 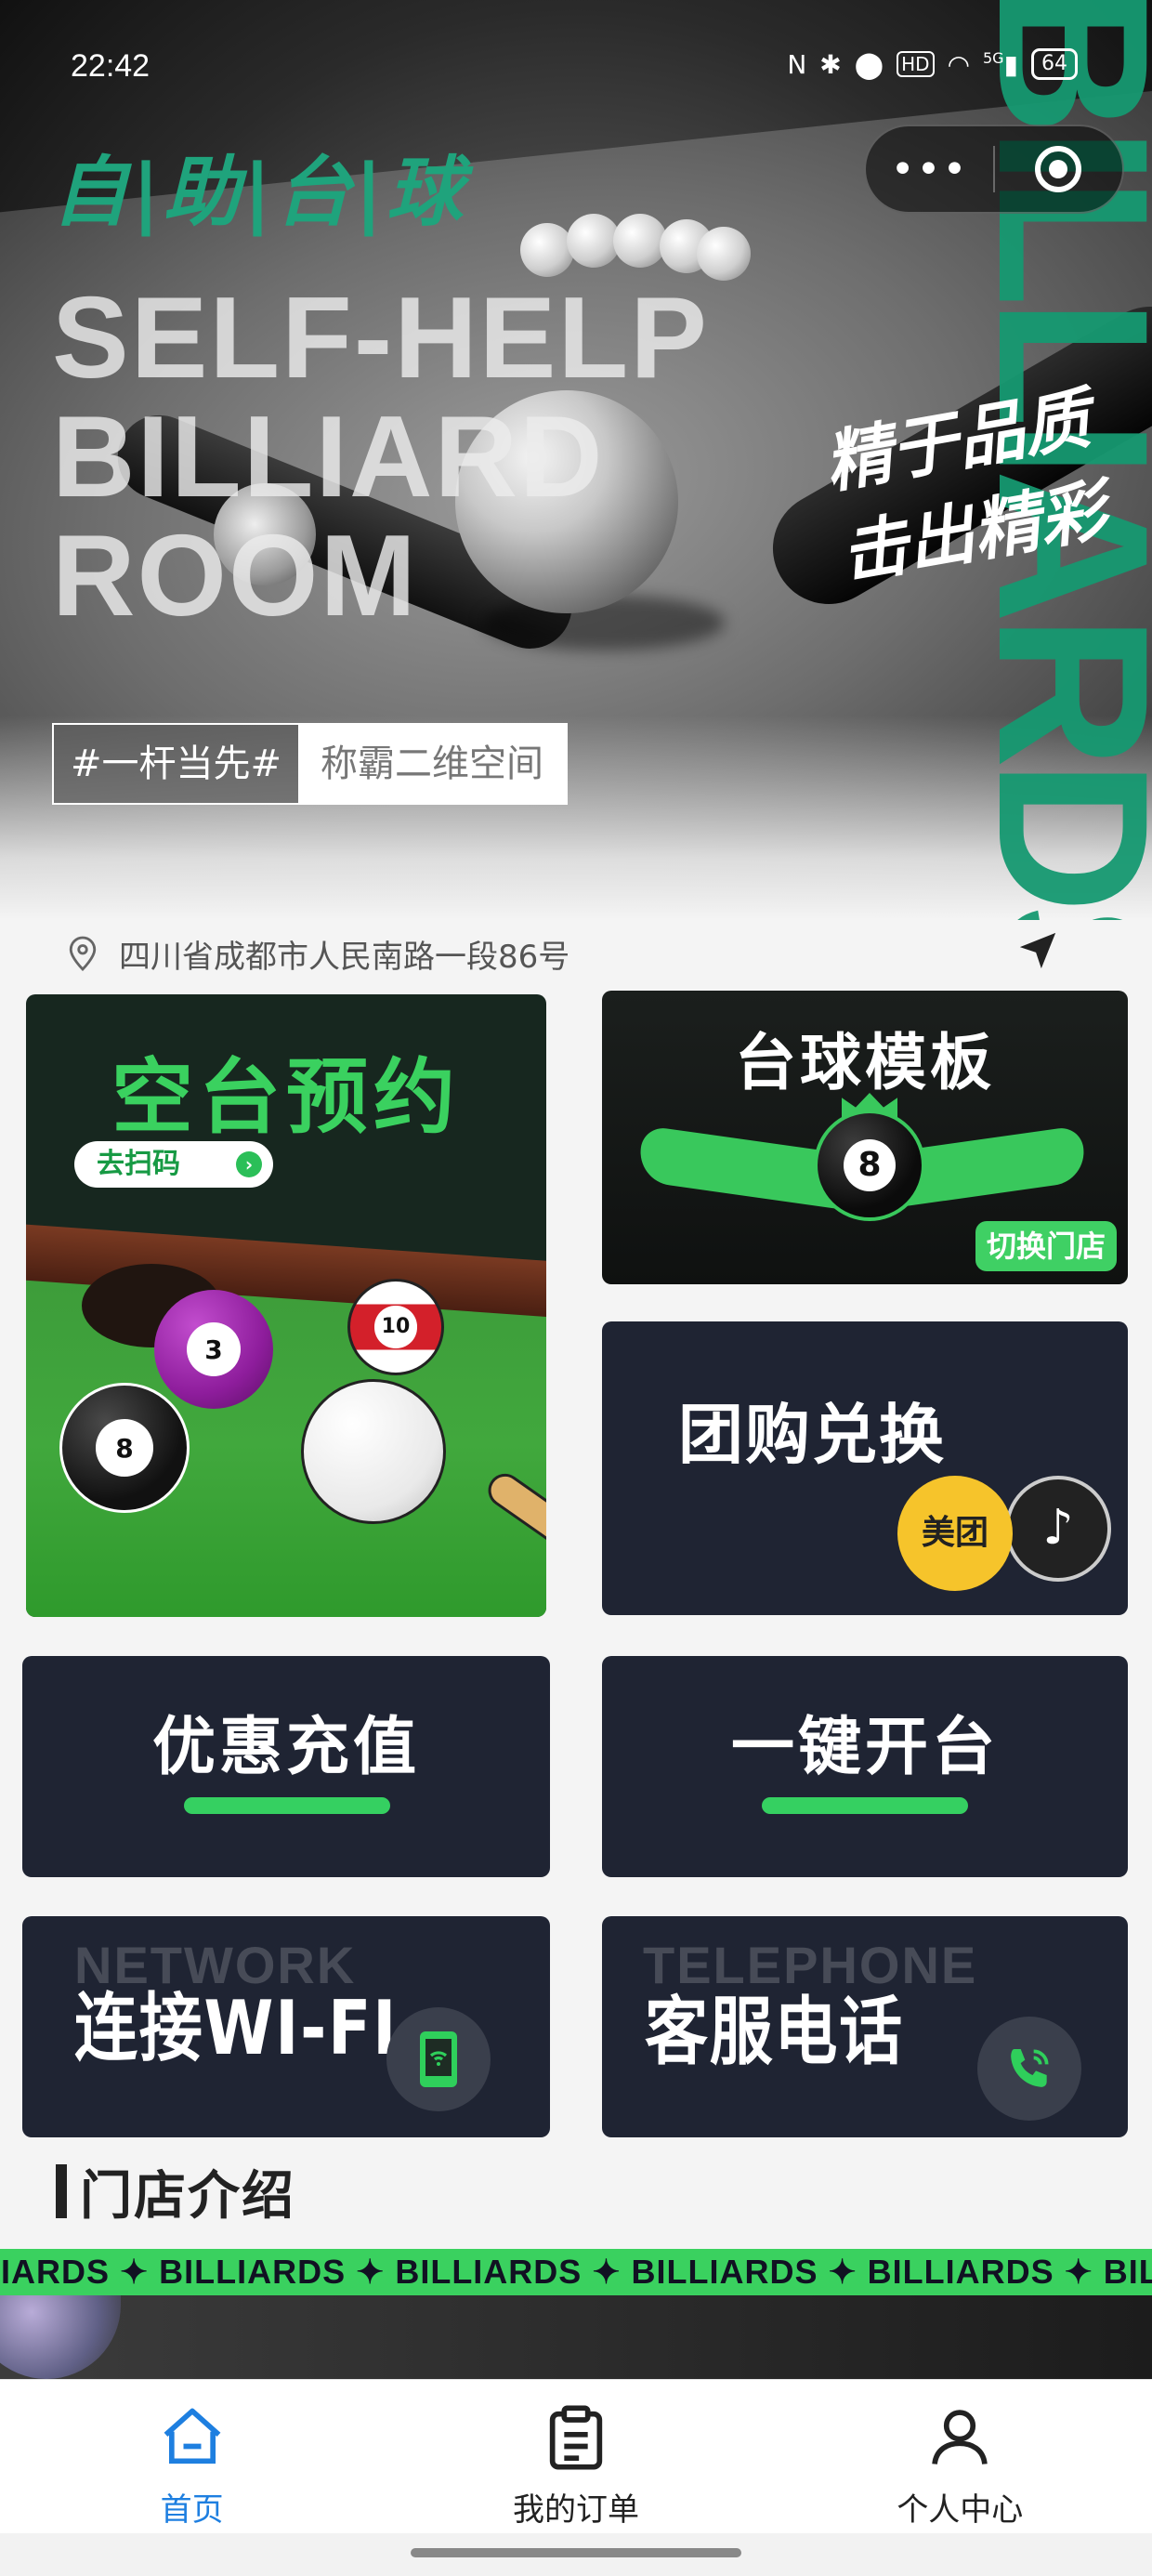 What do you see at coordinates (438, 2059) in the screenshot?
I see `phone-wifi-icon` at bounding box center [438, 2059].